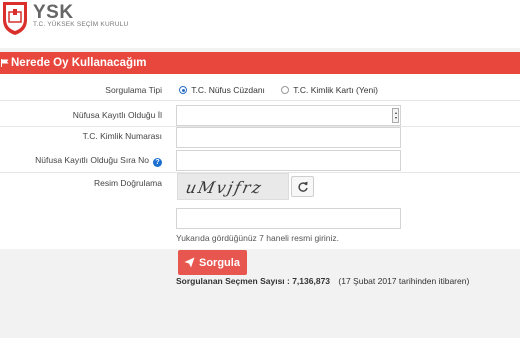 This screenshot has height=338, width=520. Describe the element at coordinates (127, 183) in the screenshot. I see `captcha-label: Resim Doğrulama` at that location.